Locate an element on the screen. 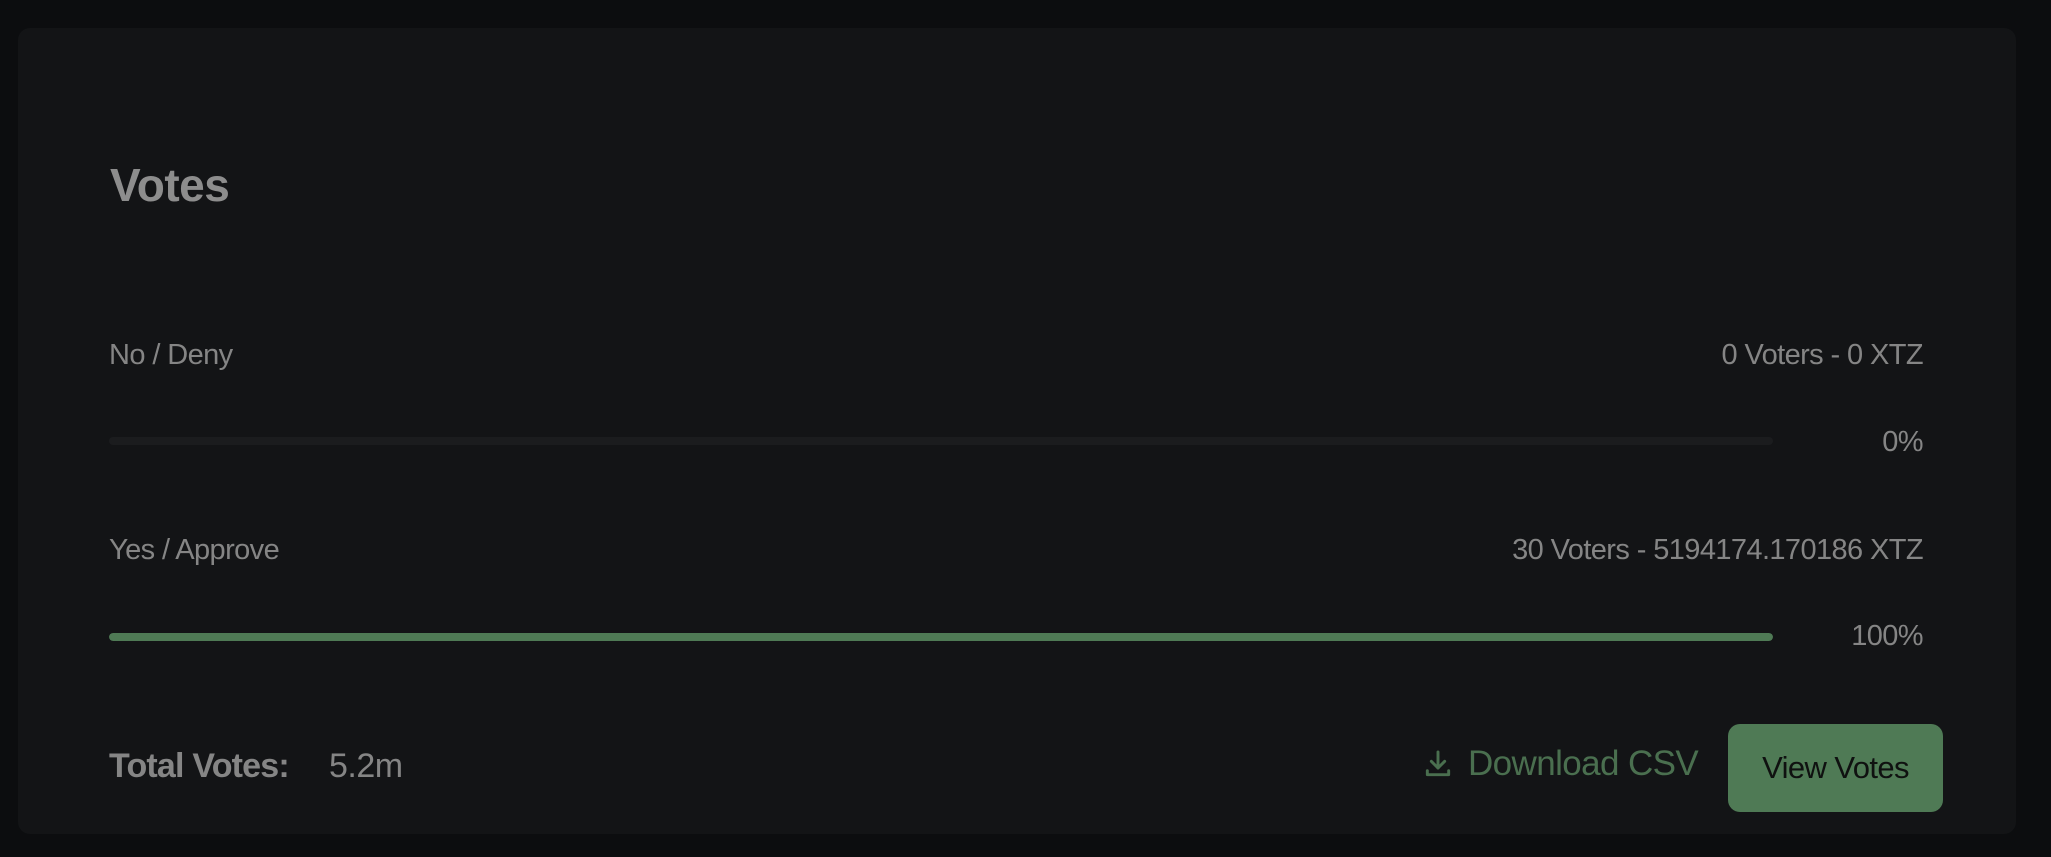 This screenshot has width=2051, height=857. download-csv-button: Download CSV is located at coordinates (1560, 764).